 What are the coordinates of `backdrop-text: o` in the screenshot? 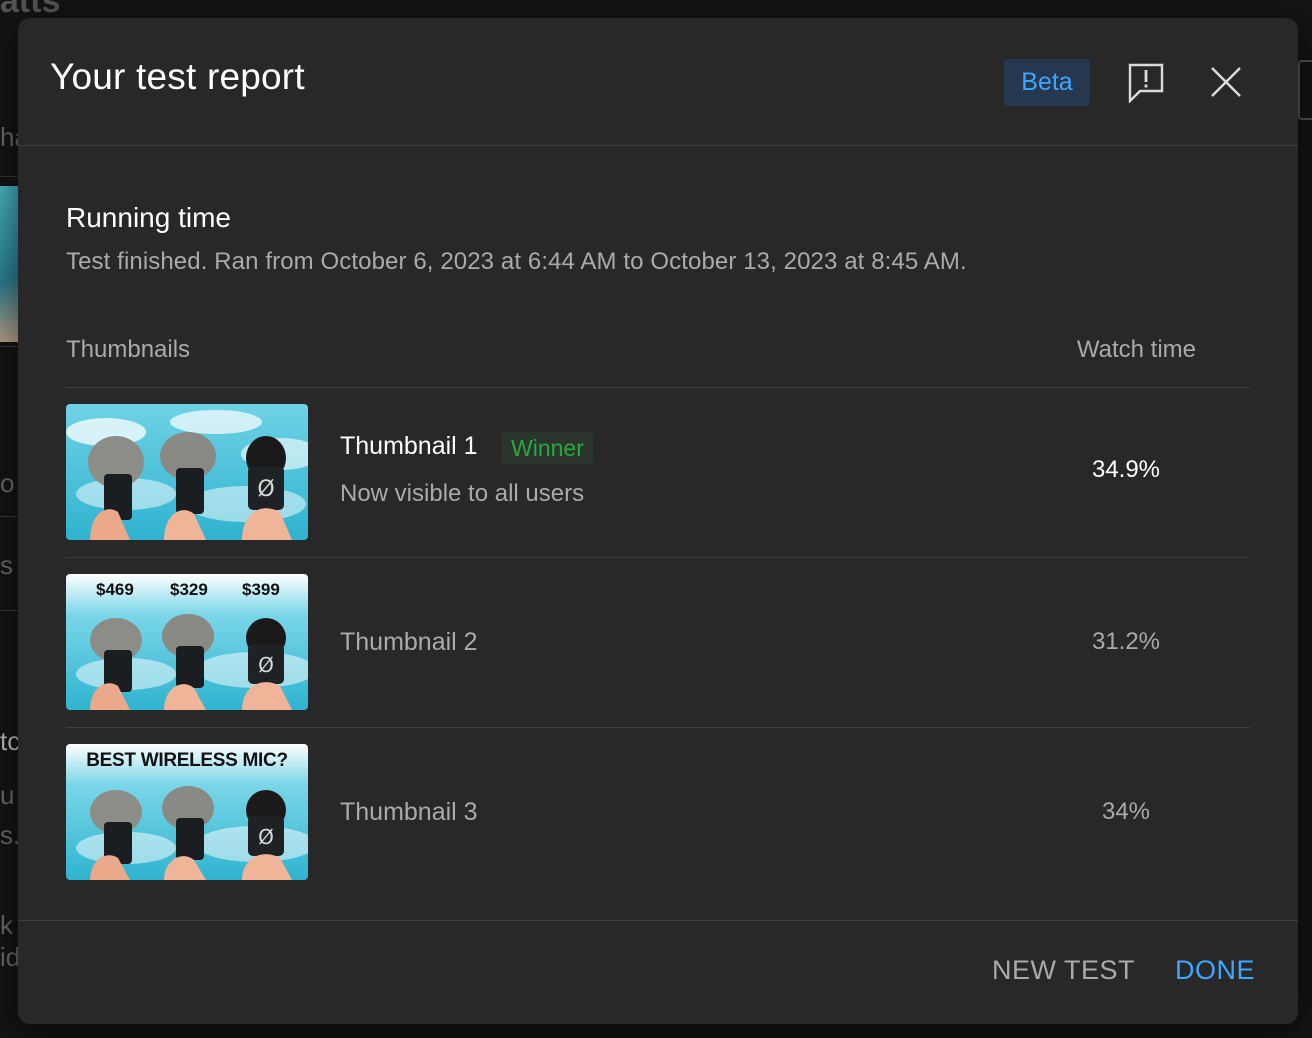 It's located at (7, 483).